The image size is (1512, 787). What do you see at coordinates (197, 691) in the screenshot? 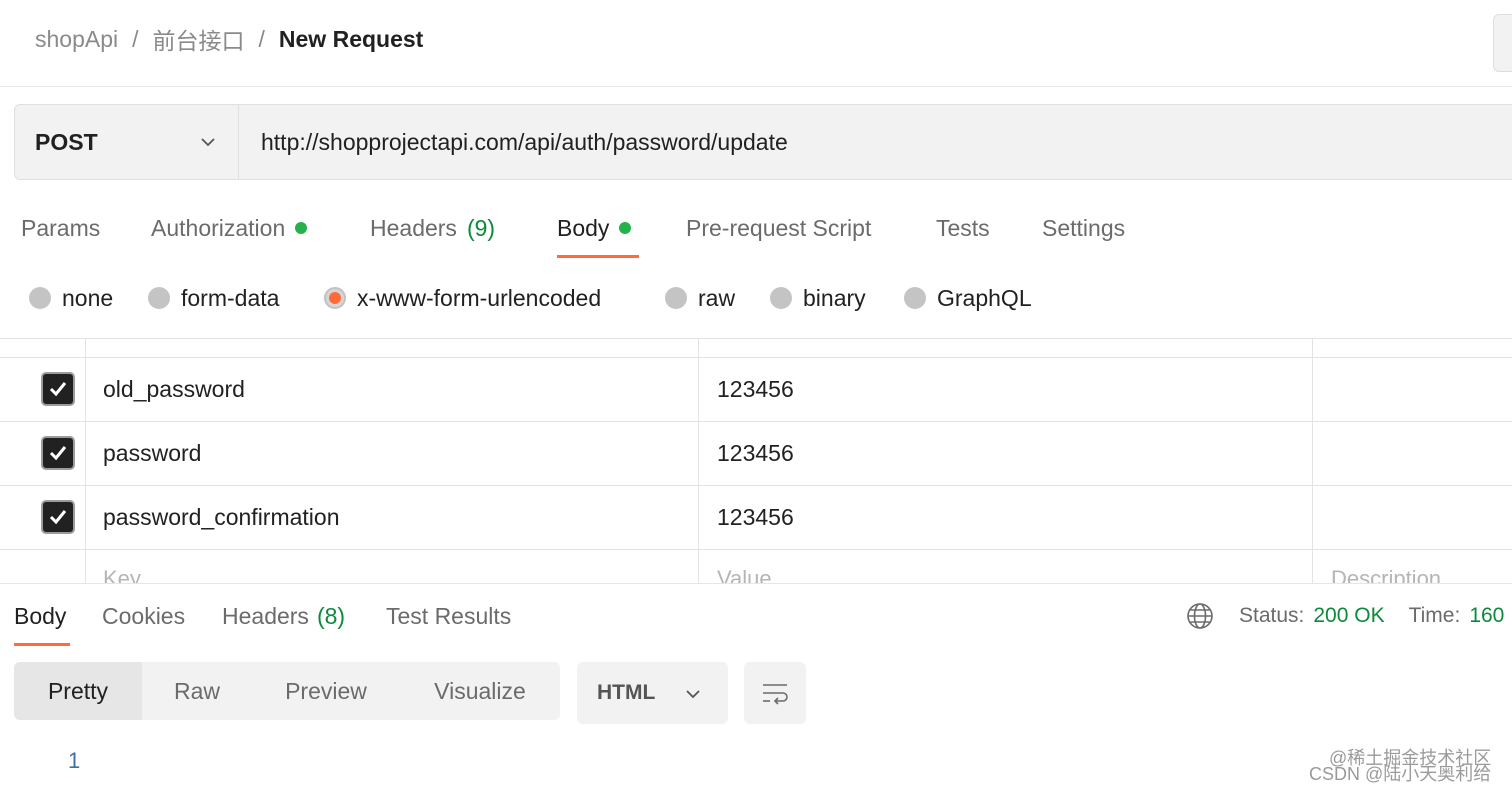
I see `view-raw-button: Raw` at bounding box center [197, 691].